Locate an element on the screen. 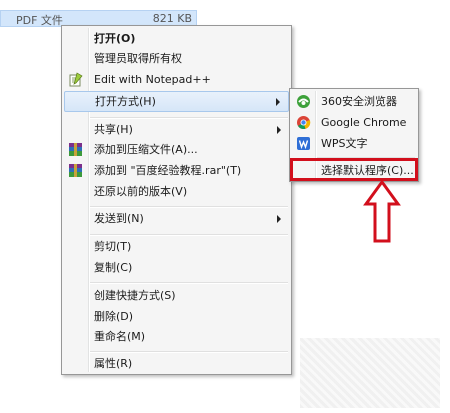  menu-item-share: 共享(H) is located at coordinates (176, 129).